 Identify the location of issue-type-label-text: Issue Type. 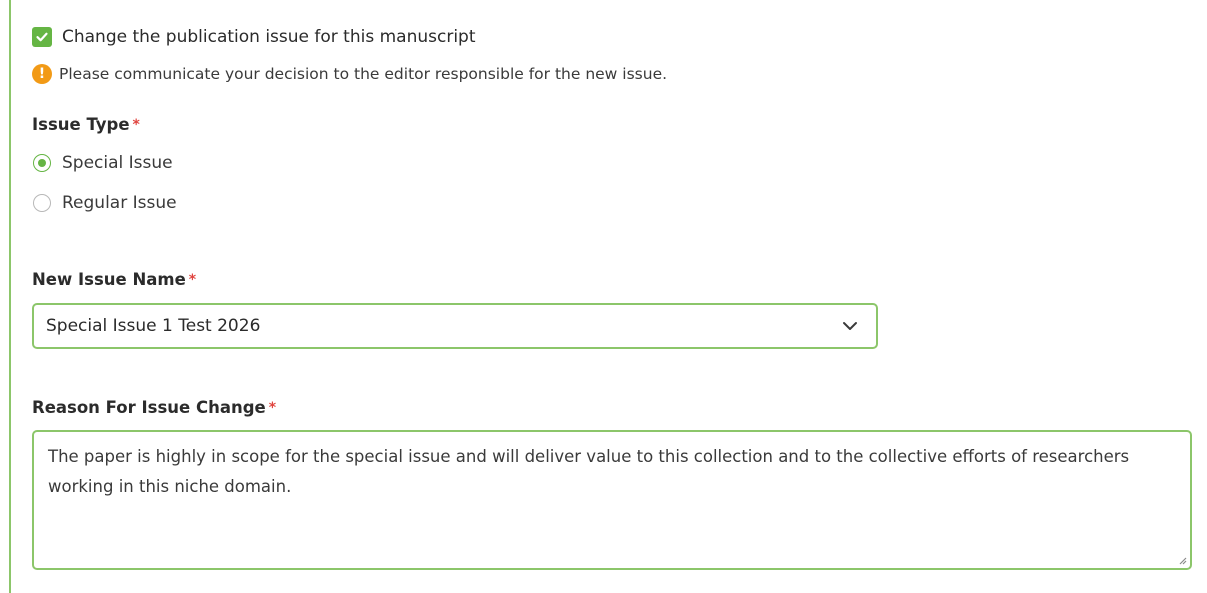
(81, 124).